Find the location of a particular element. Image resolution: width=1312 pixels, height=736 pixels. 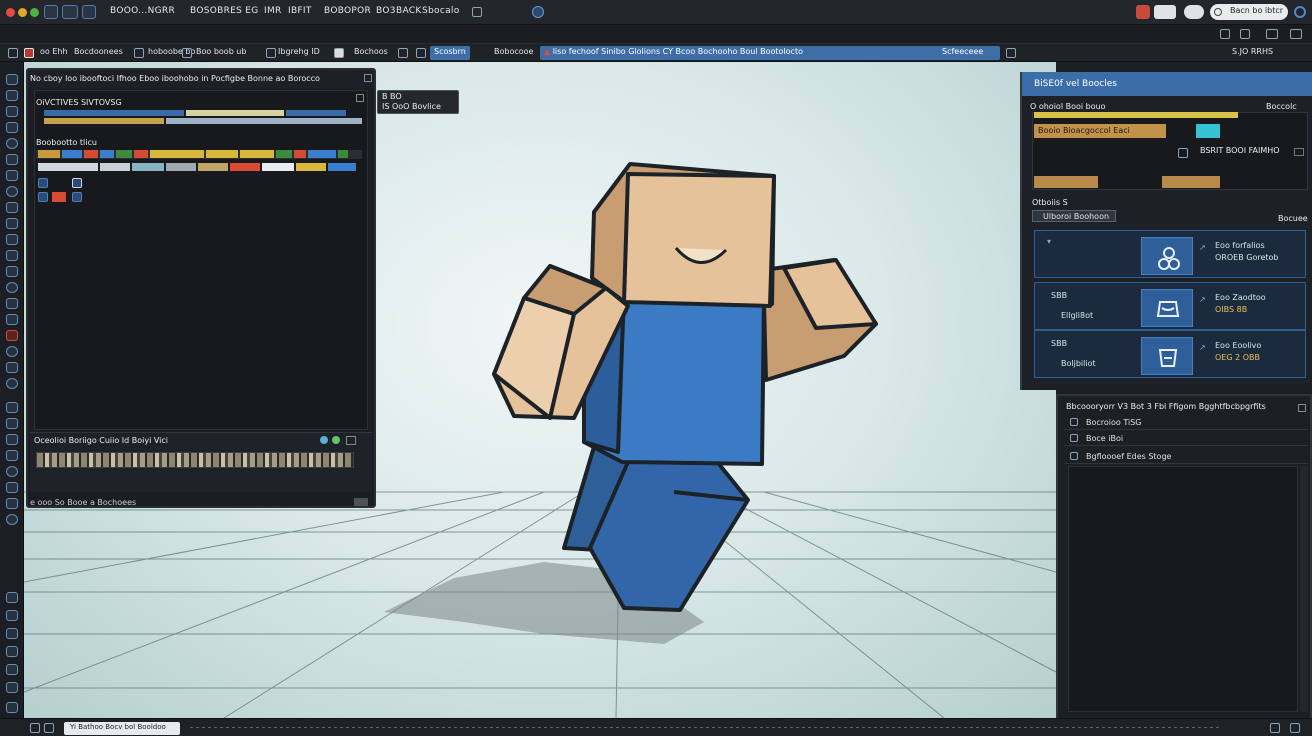

section-collapse-icon is located at coordinates (360, 98).